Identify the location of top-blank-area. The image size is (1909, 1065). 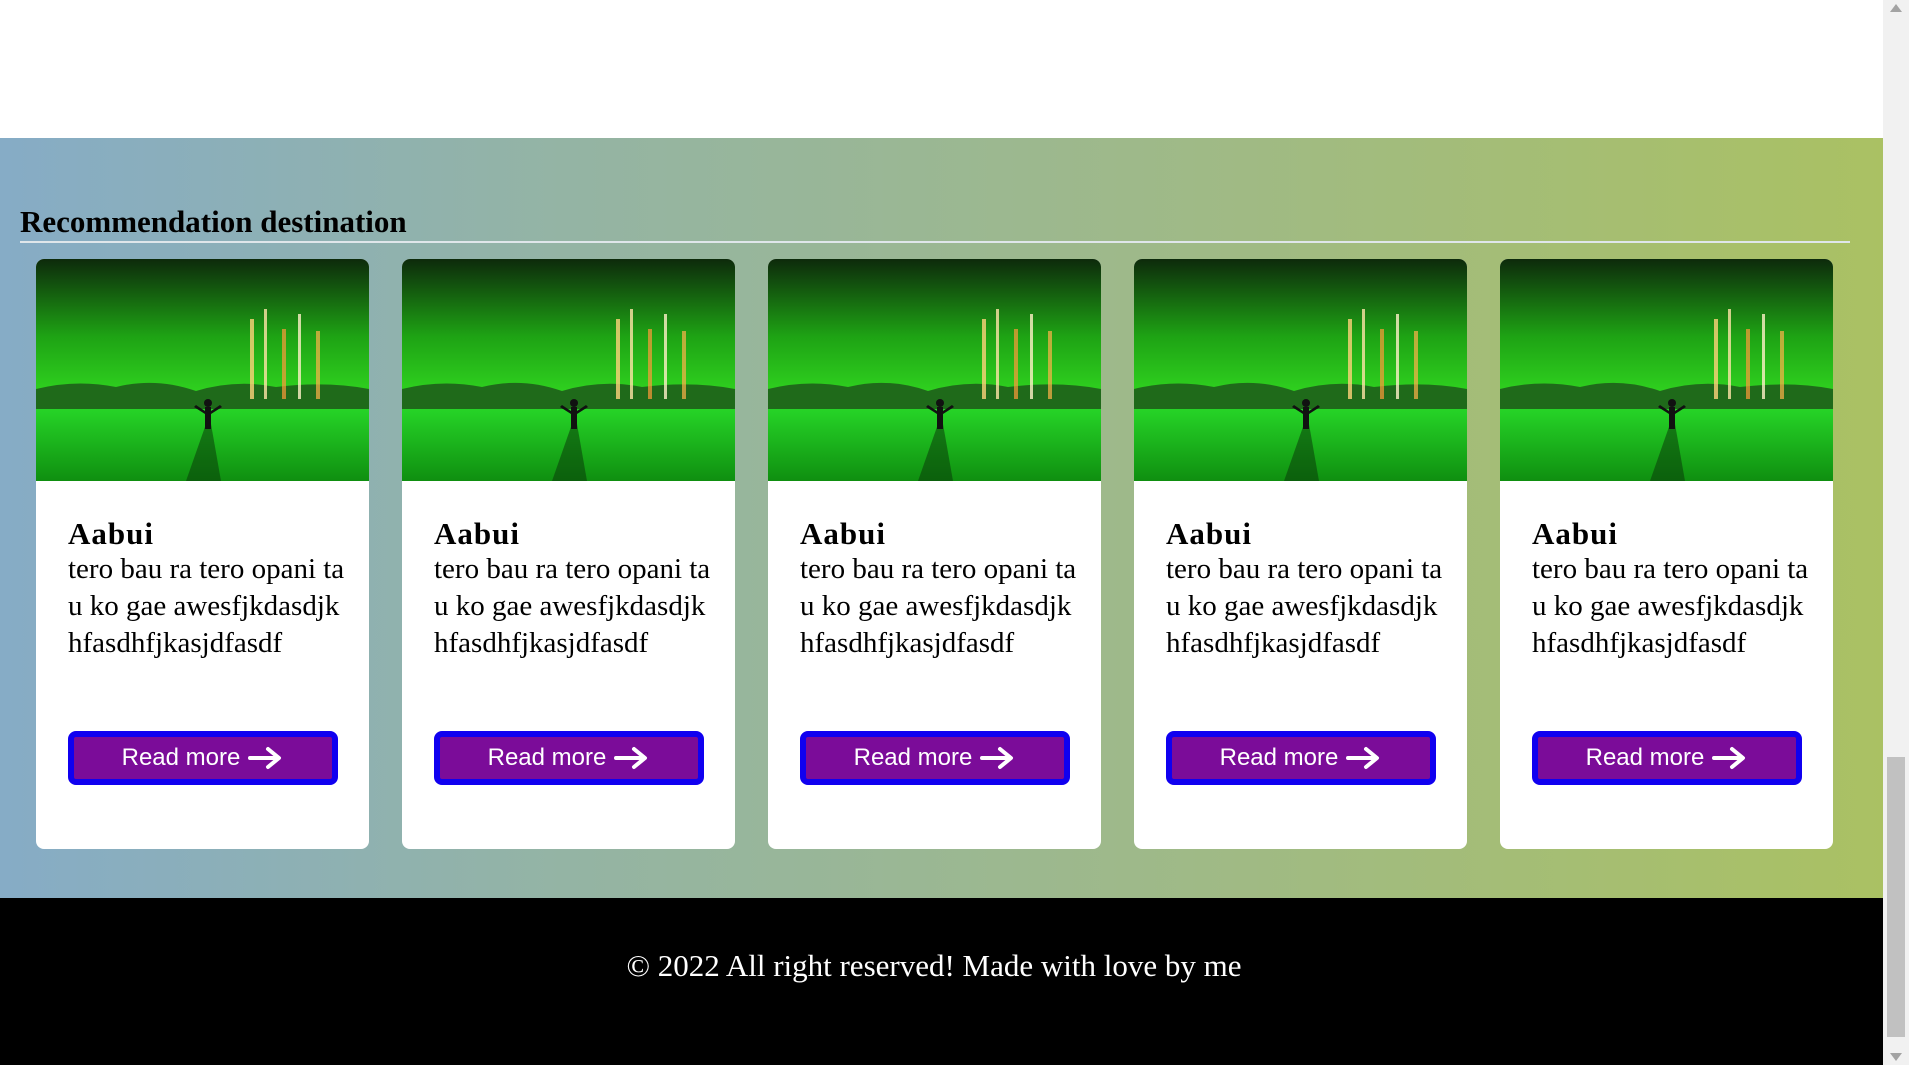
(941, 69).